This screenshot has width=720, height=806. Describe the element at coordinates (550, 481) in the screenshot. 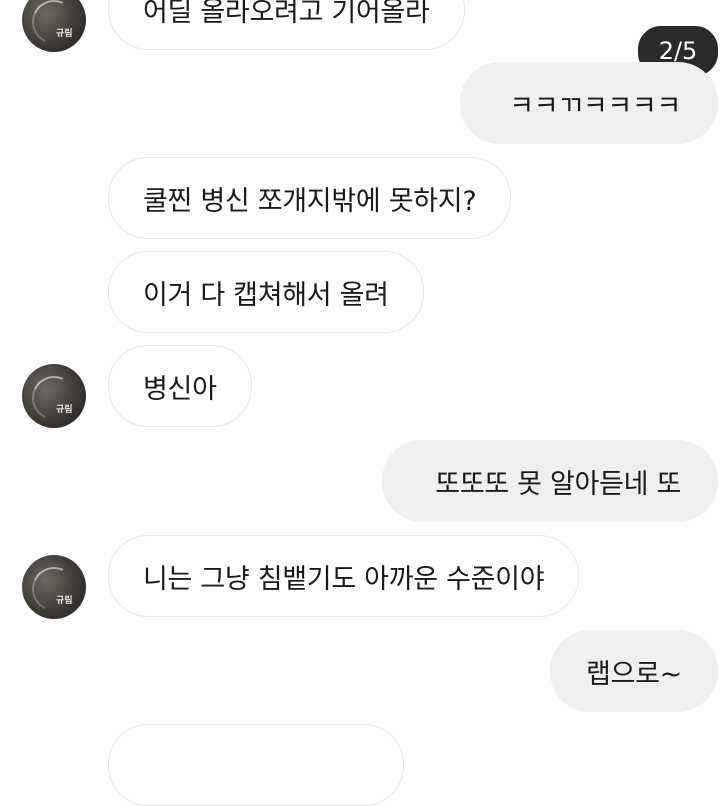

I see `outgoing-message-bubble: 또또또 못 알아듣네 또` at that location.